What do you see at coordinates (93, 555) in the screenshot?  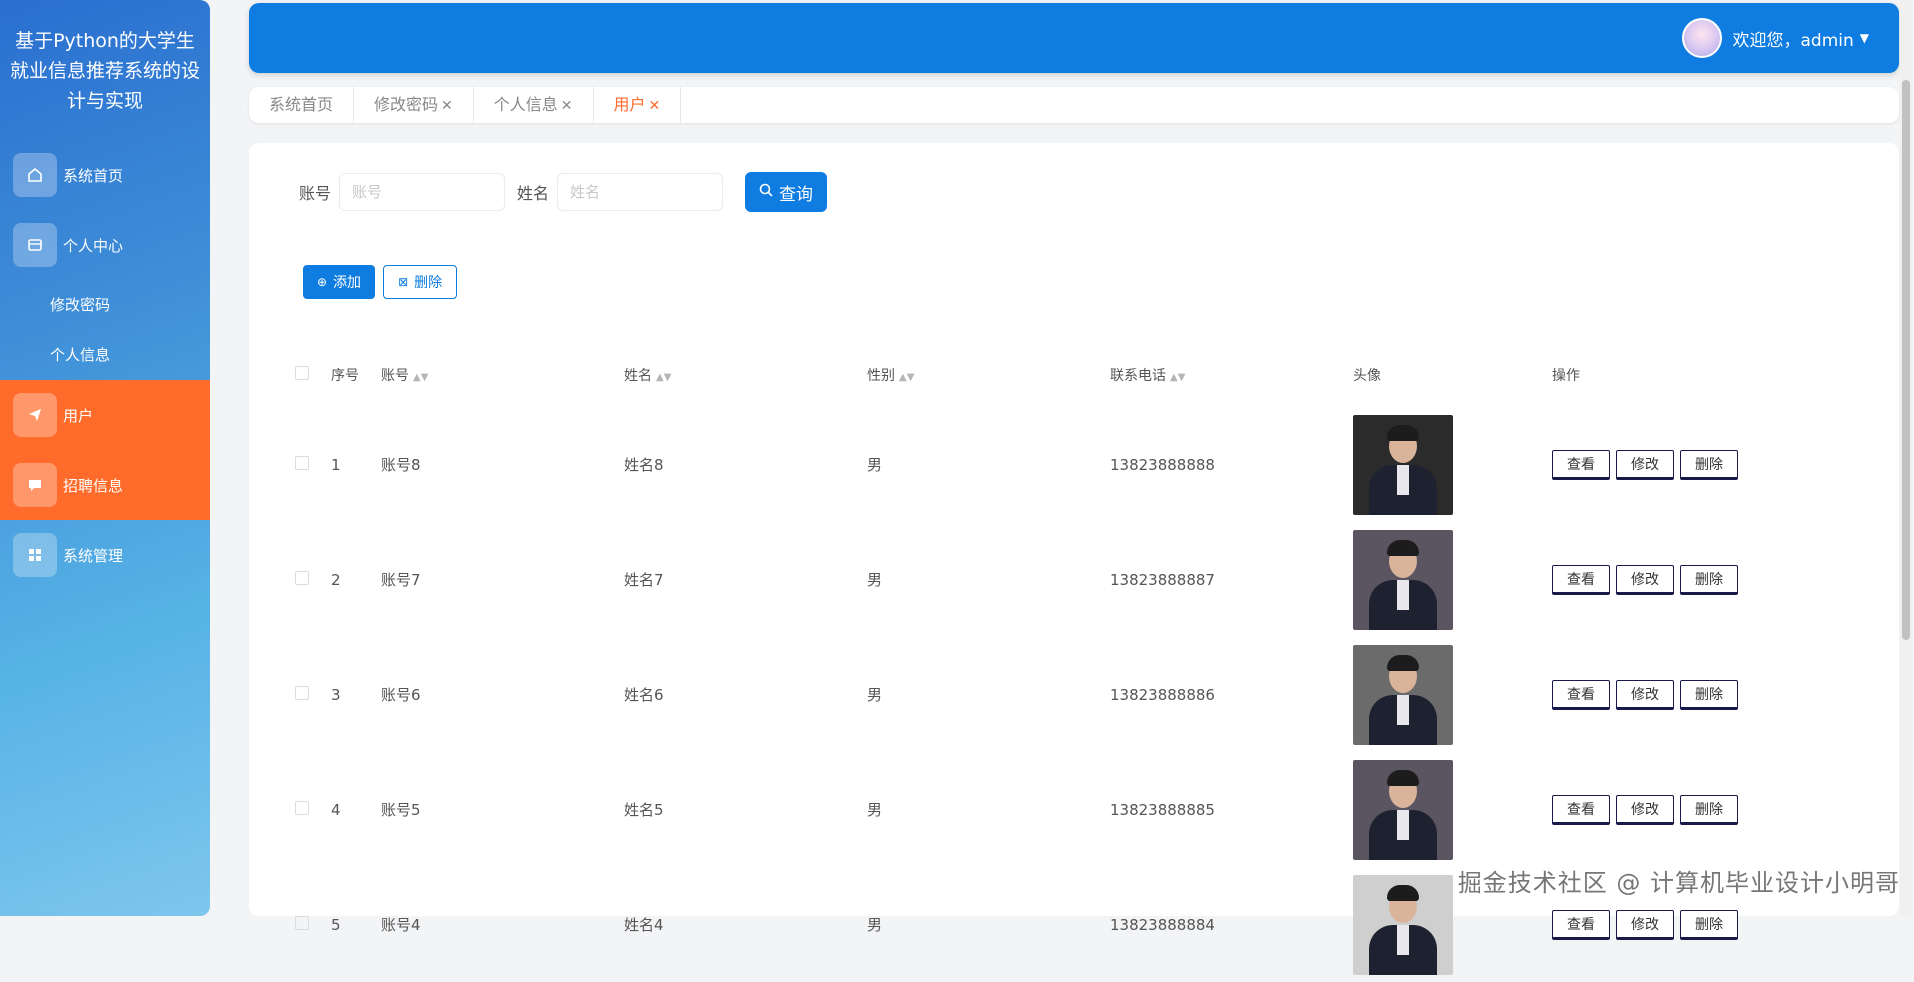 I see `sidebar-item-label: 系统管理` at bounding box center [93, 555].